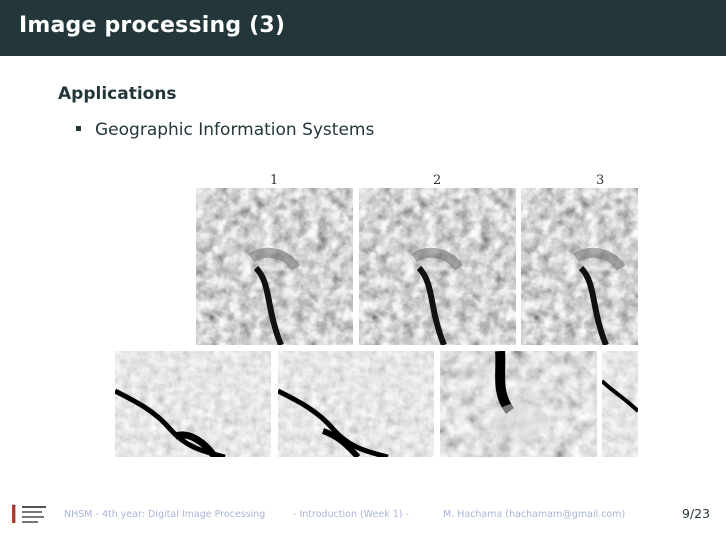 This screenshot has width=726, height=544. I want to click on satellite-band-5-image, so click(356, 404).